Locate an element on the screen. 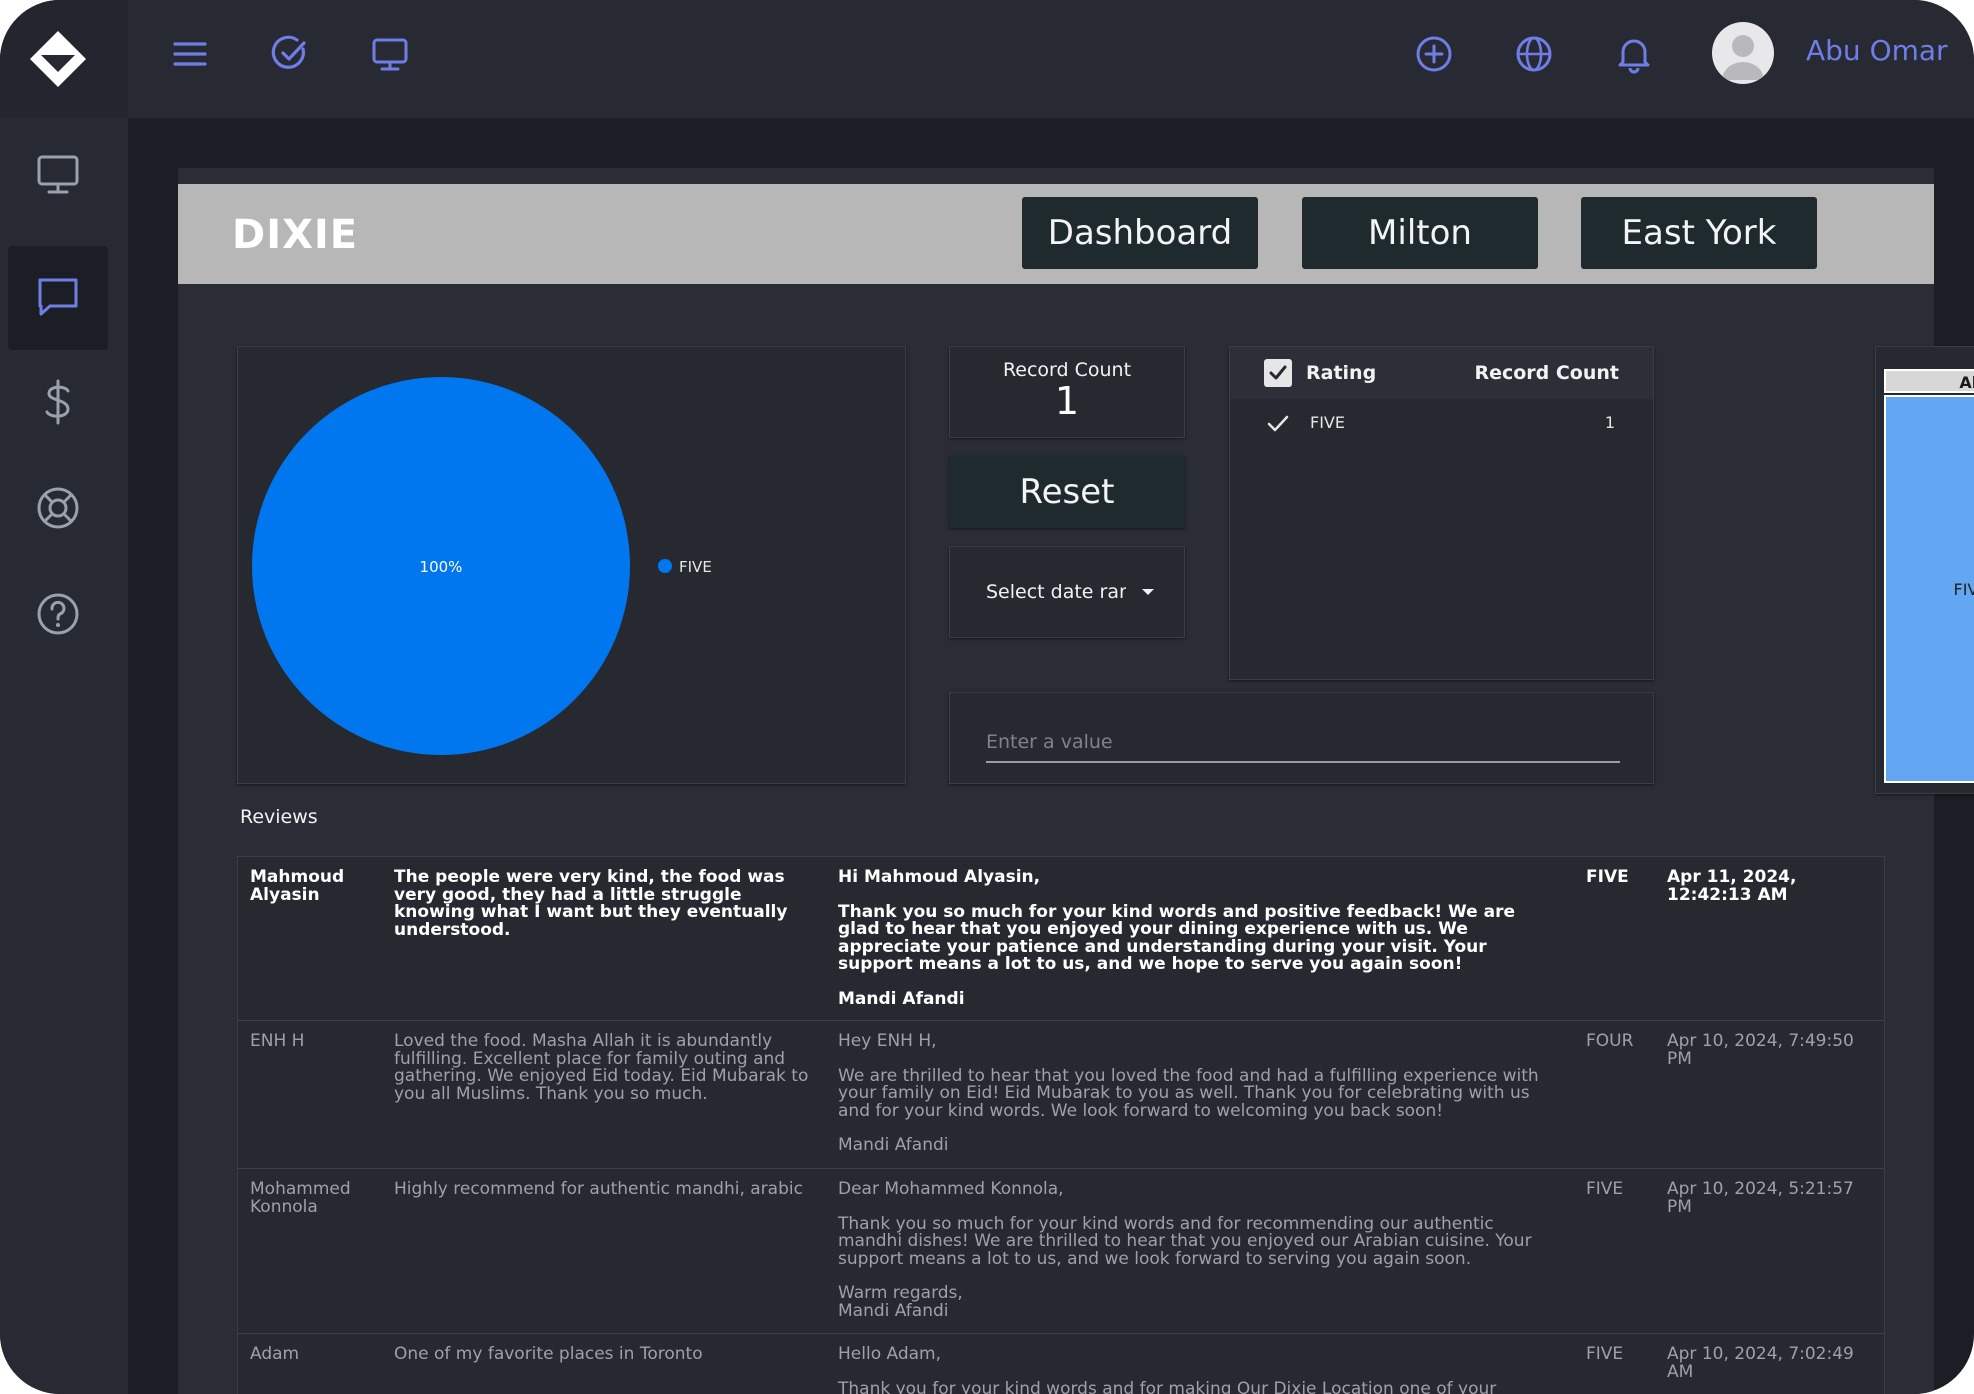 The width and height of the screenshot is (1974, 1394). review-text: One of my favorite places in Toronto is located at coordinates (548, 1354).